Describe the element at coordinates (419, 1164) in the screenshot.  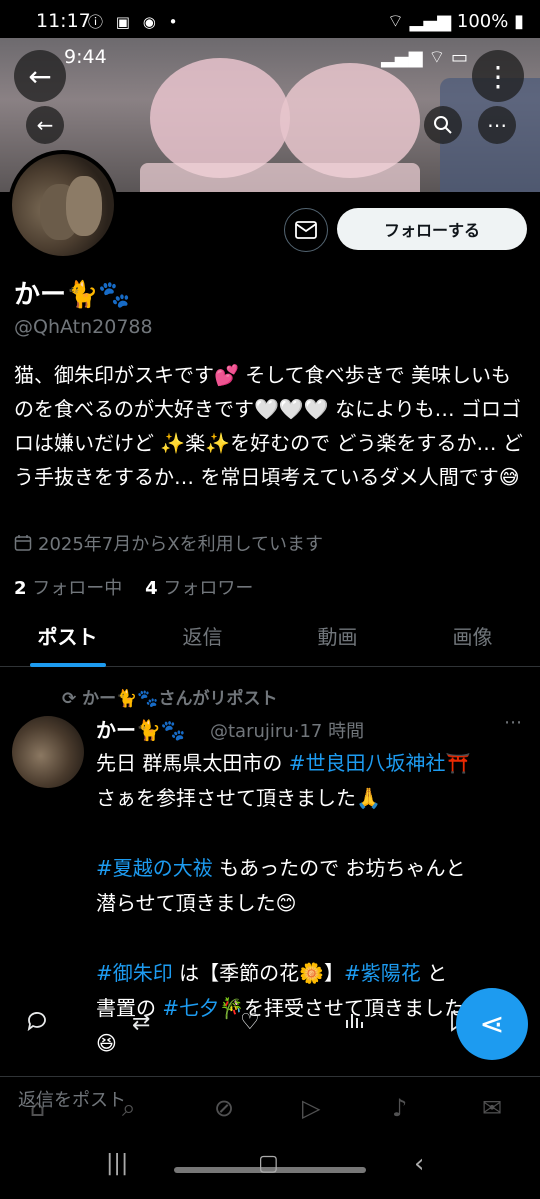
I see `back-nav-icon: ‹` at that location.